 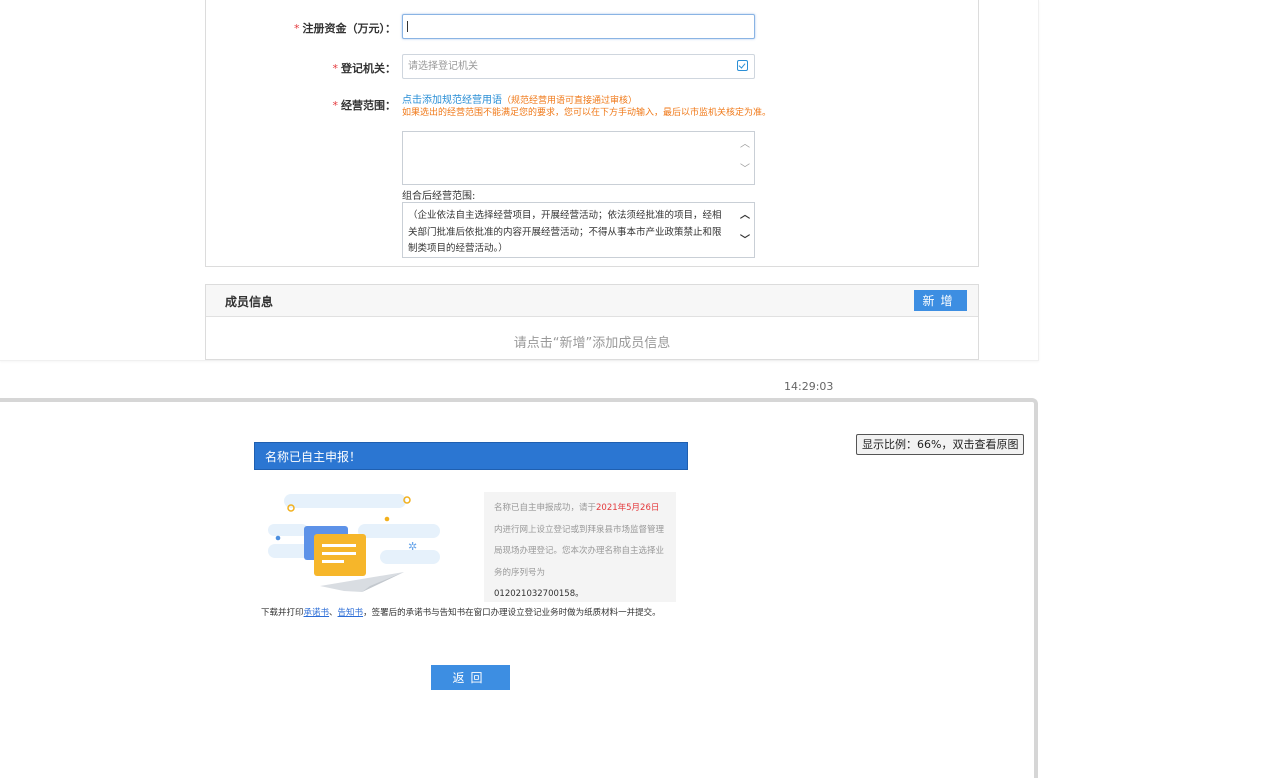 What do you see at coordinates (578, 66) in the screenshot?
I see `authority-select: 请选择登记机关` at bounding box center [578, 66].